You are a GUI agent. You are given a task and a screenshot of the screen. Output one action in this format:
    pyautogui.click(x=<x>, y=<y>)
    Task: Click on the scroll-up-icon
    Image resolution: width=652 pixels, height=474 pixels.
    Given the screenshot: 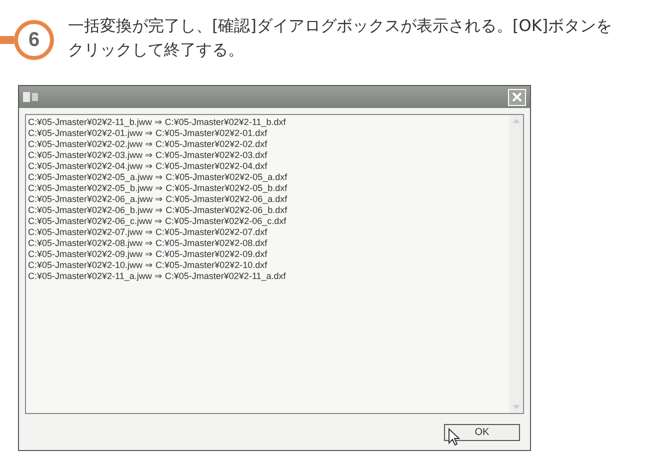 What is the action you would take?
    pyautogui.click(x=516, y=121)
    